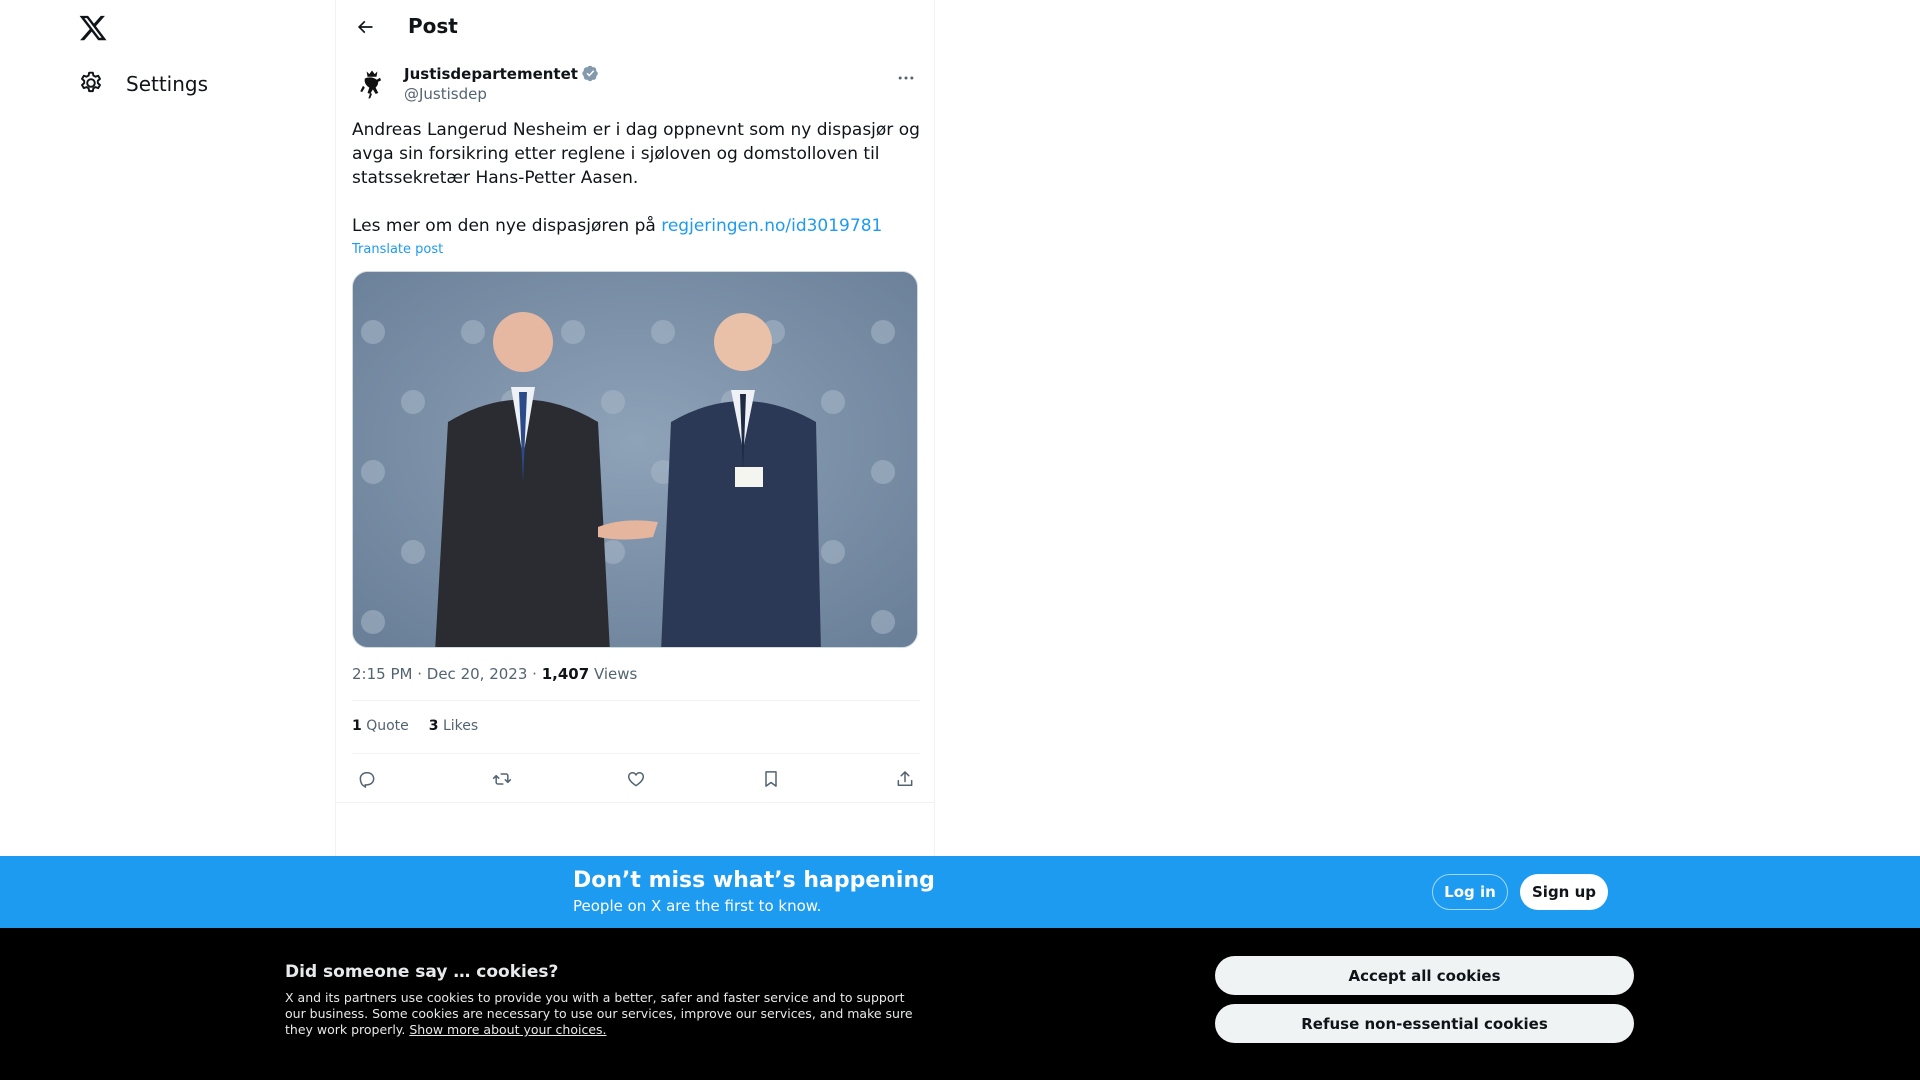  What do you see at coordinates (357, 726) in the screenshot?
I see `quote-count: 1` at bounding box center [357, 726].